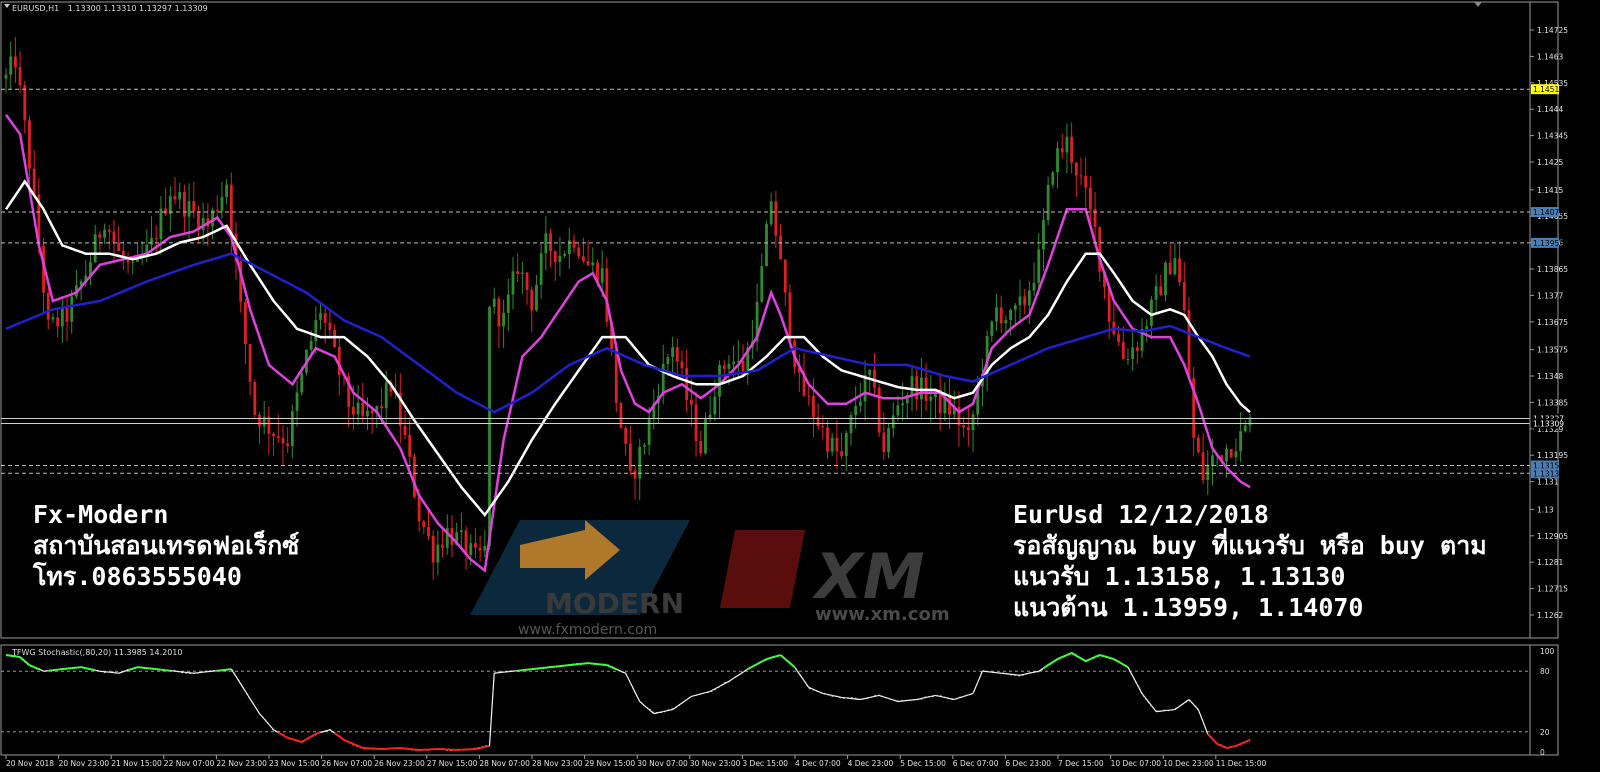 This screenshot has height=772, width=1600. What do you see at coordinates (557, 763) in the screenshot?
I see `time-tick-label: 28 Nov 23:00` at bounding box center [557, 763].